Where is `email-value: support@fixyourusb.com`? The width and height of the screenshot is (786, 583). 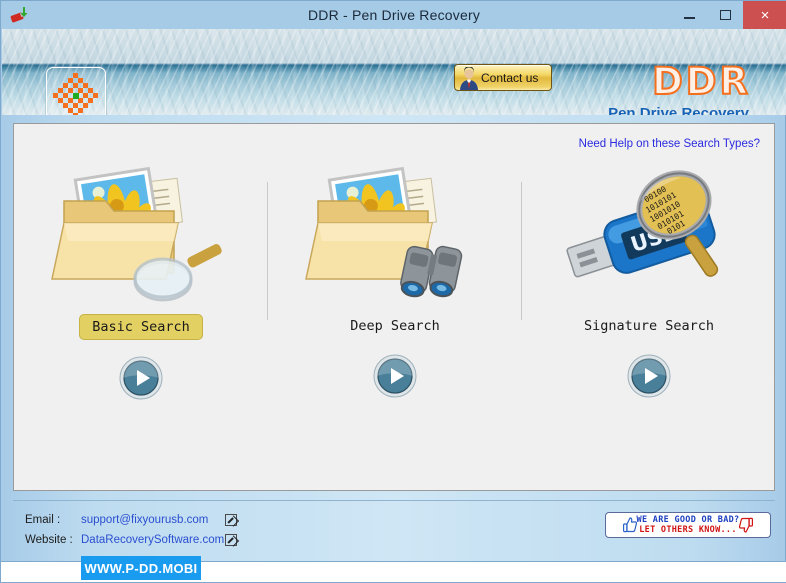 email-value: support@fixyourusb.com is located at coordinates (151, 520).